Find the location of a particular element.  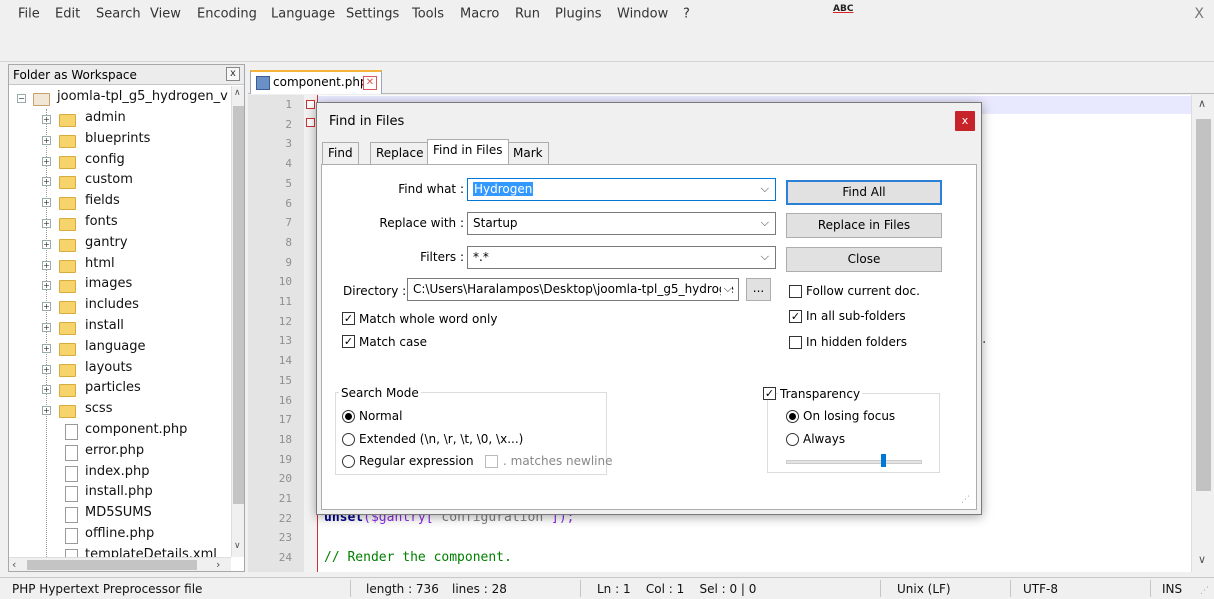

tree-folder-scss: + scss is located at coordinates (120, 410).